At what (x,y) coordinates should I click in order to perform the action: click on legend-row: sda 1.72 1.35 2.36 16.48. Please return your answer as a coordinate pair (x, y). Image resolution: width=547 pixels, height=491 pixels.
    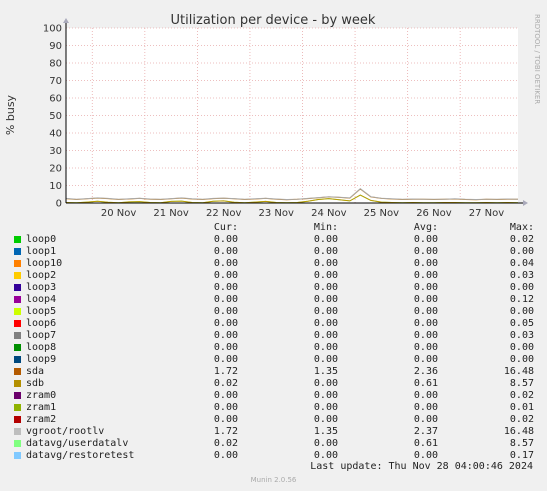
    Looking at the image, I should click on (273, 372).